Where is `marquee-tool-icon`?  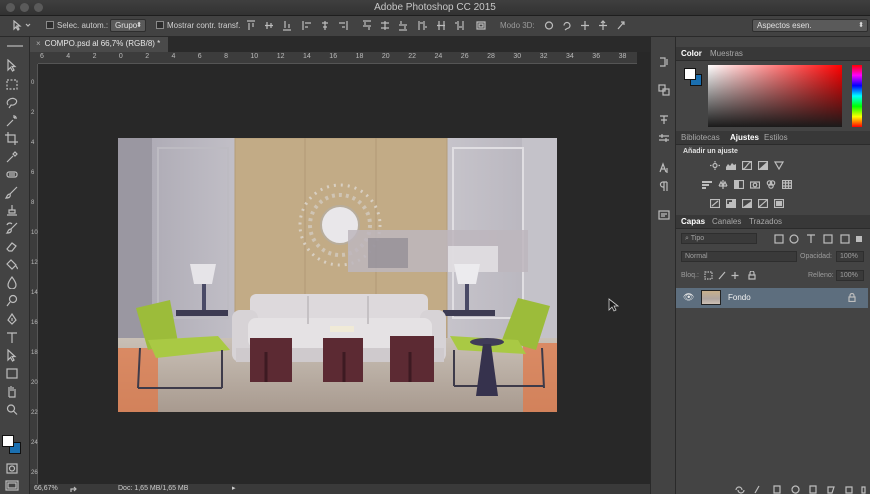
marquee-tool-icon is located at coordinates (12, 84).